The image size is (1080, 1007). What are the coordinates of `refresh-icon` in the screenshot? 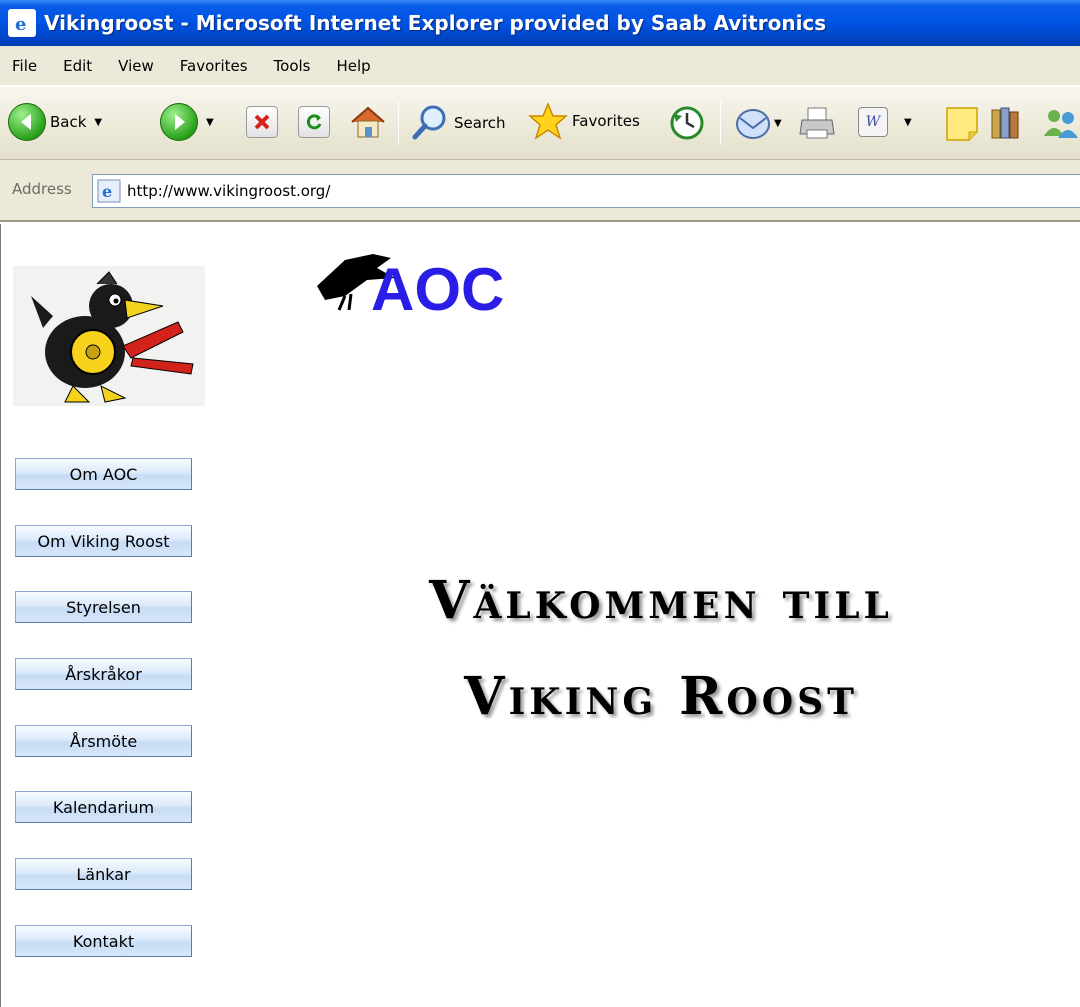 It's located at (314, 122).